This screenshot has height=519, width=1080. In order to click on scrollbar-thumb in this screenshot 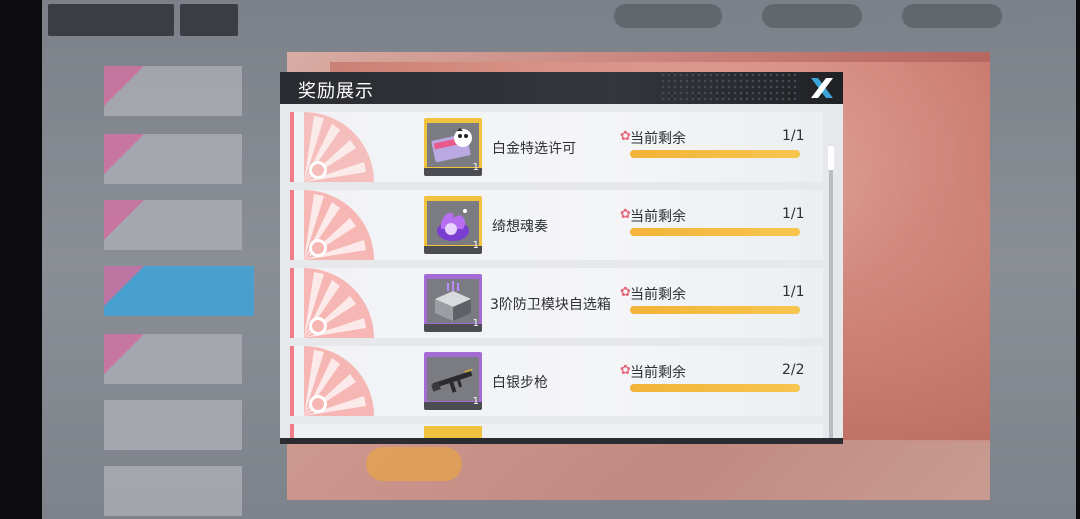, I will do `click(831, 158)`.